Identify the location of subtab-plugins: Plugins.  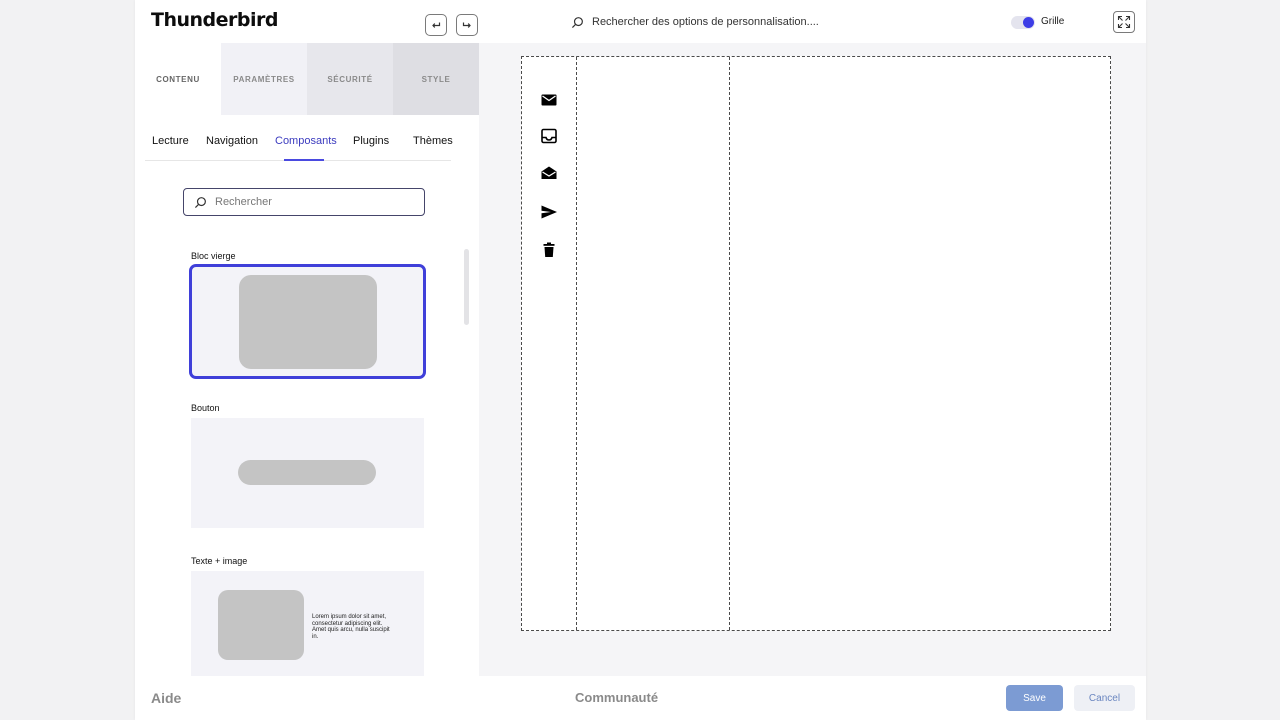
(371, 141).